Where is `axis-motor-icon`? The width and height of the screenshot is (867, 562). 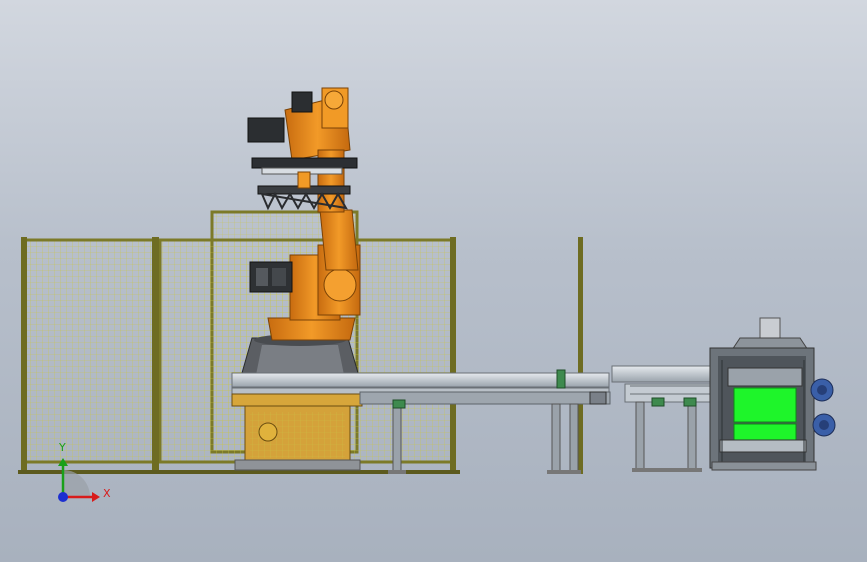
axis-motor-icon is located at coordinates (271, 277).